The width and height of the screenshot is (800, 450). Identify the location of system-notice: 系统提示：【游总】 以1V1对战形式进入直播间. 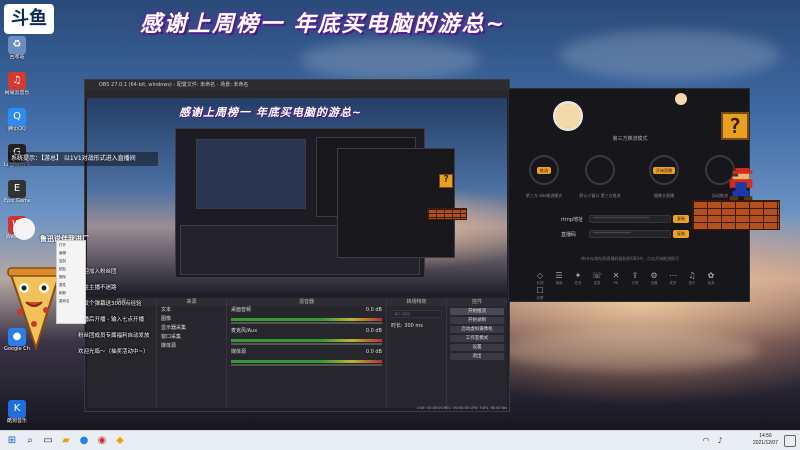
(83, 159).